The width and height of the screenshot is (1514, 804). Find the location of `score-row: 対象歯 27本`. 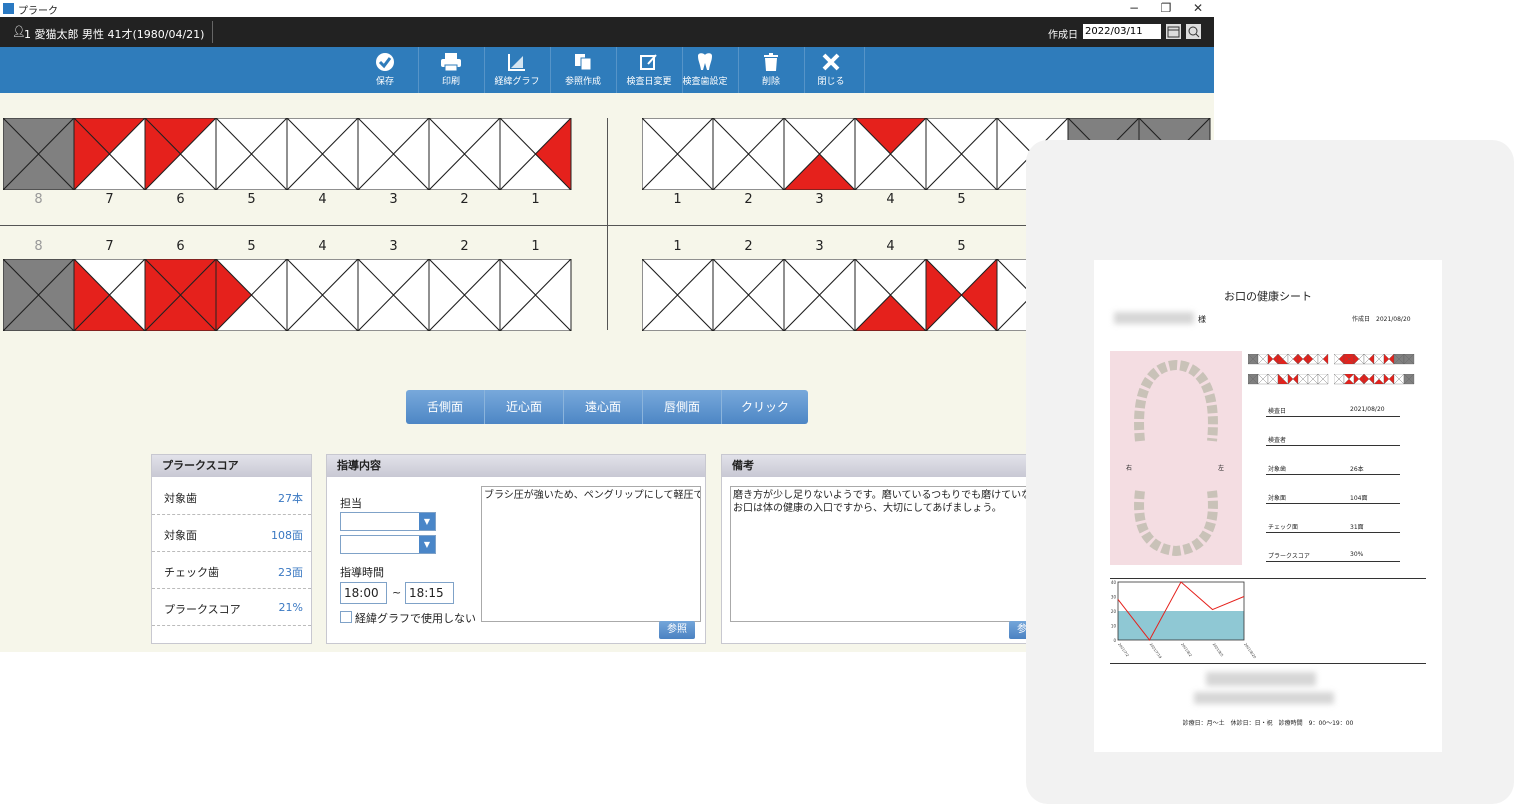

score-row: 対象歯 27本 is located at coordinates (231, 496).